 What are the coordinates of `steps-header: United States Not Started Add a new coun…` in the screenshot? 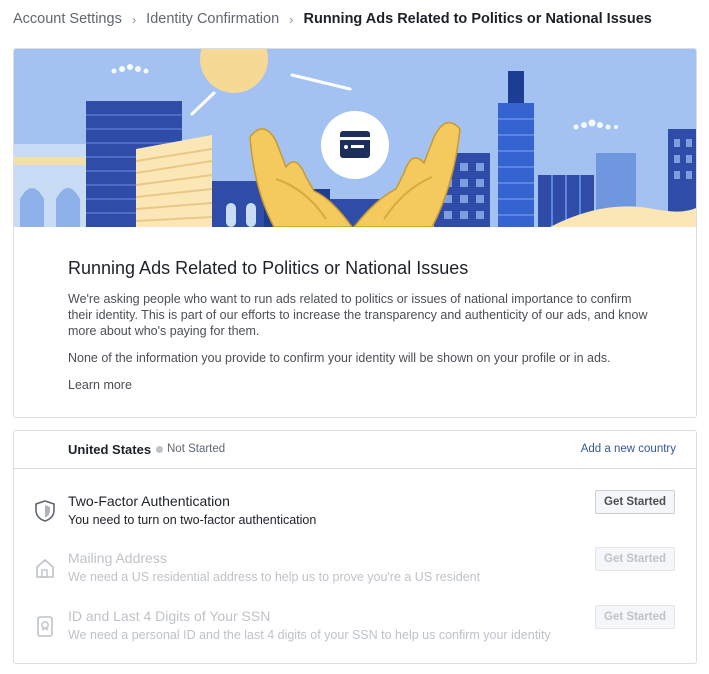 It's located at (355, 450).